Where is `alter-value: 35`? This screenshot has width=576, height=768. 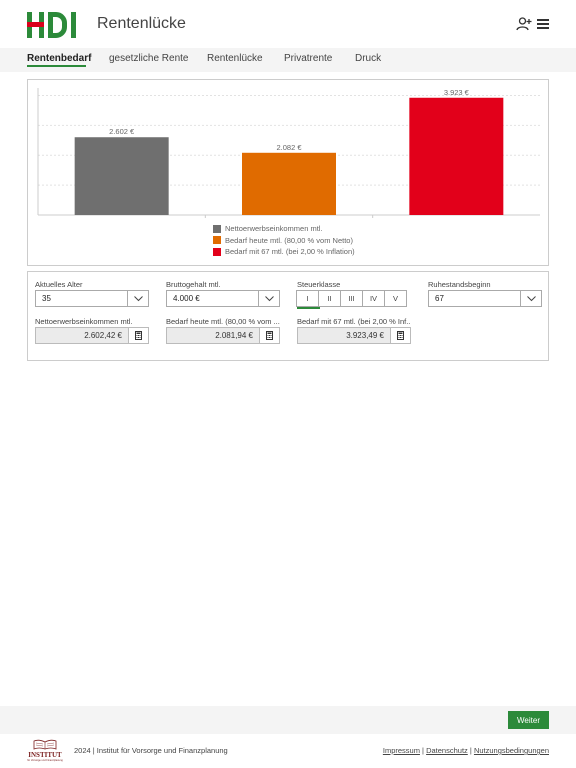 alter-value: 35 is located at coordinates (46, 298).